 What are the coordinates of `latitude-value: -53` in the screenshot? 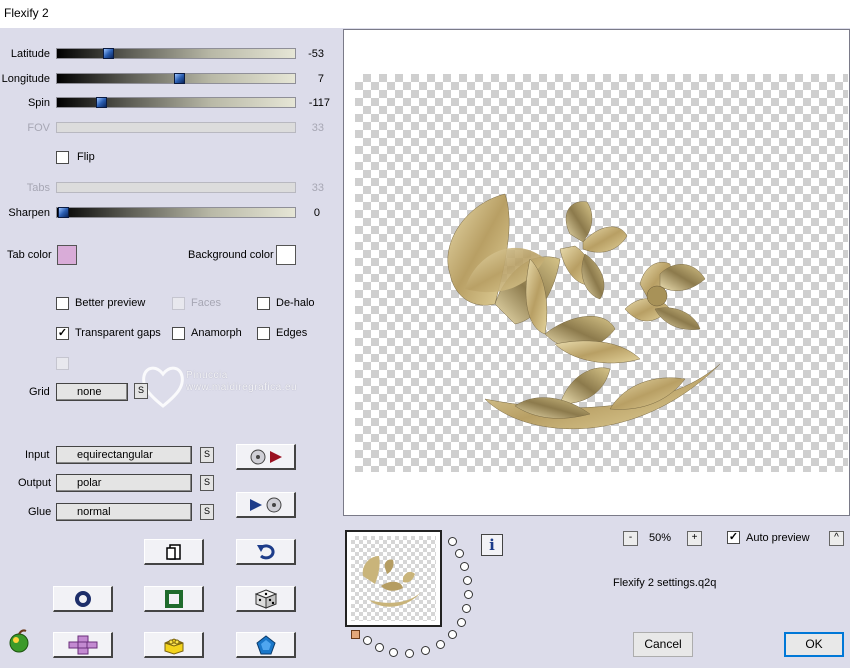 It's located at (316, 54).